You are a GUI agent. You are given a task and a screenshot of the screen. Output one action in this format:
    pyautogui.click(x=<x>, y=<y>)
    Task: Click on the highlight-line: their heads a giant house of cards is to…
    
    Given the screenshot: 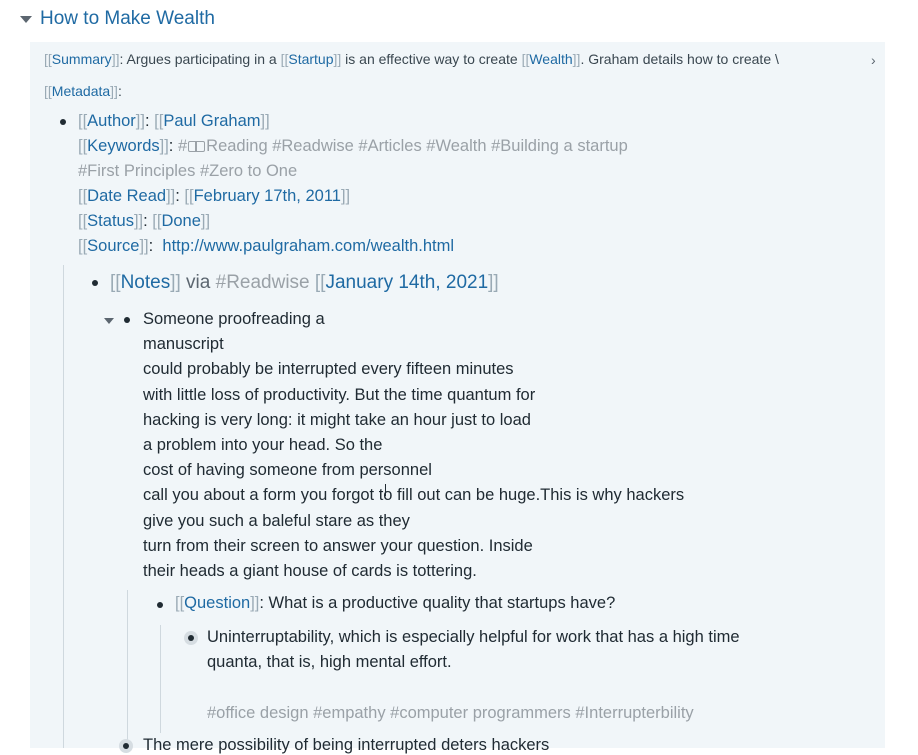 What is the action you would take?
    pyautogui.click(x=310, y=571)
    